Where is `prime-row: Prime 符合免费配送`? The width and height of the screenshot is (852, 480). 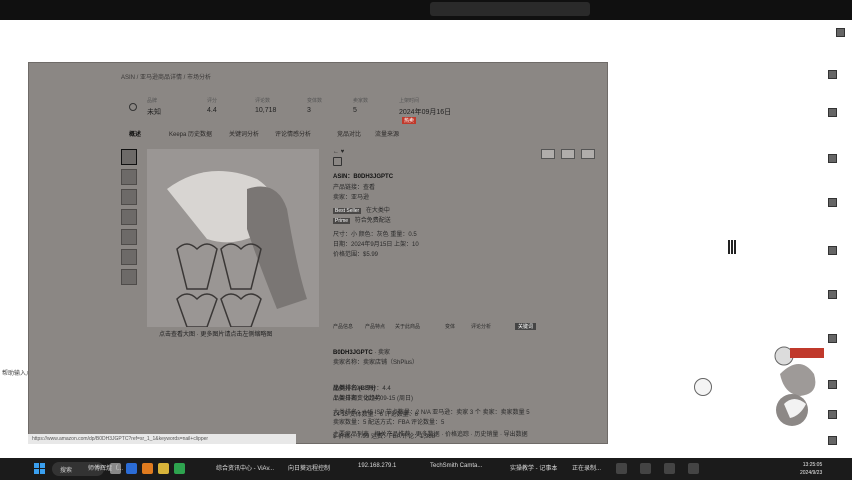 prime-row: Prime 符合免费配送 is located at coordinates (362, 221).